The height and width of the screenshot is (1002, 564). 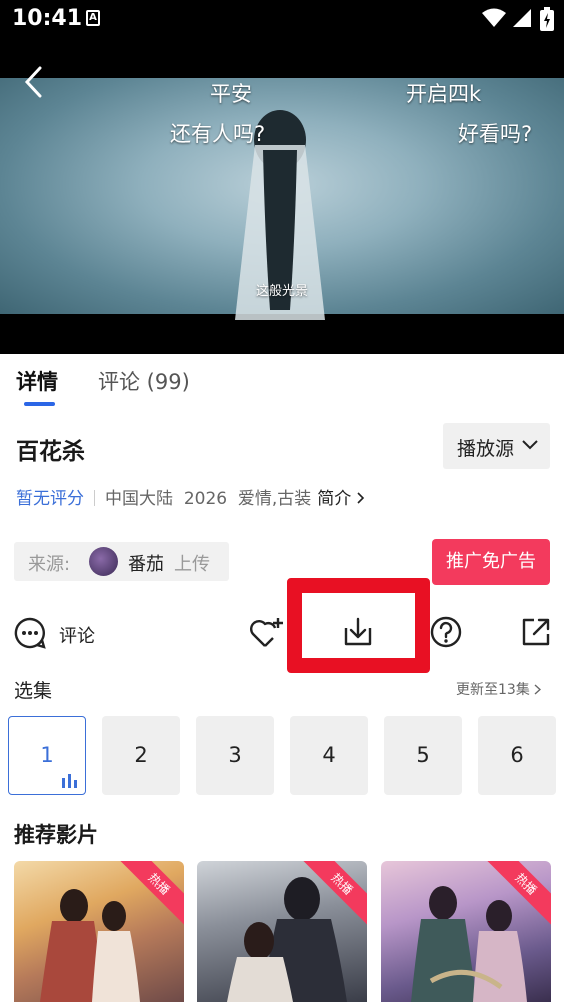 What do you see at coordinates (530, 445) in the screenshot?
I see `chevron-down-icon` at bounding box center [530, 445].